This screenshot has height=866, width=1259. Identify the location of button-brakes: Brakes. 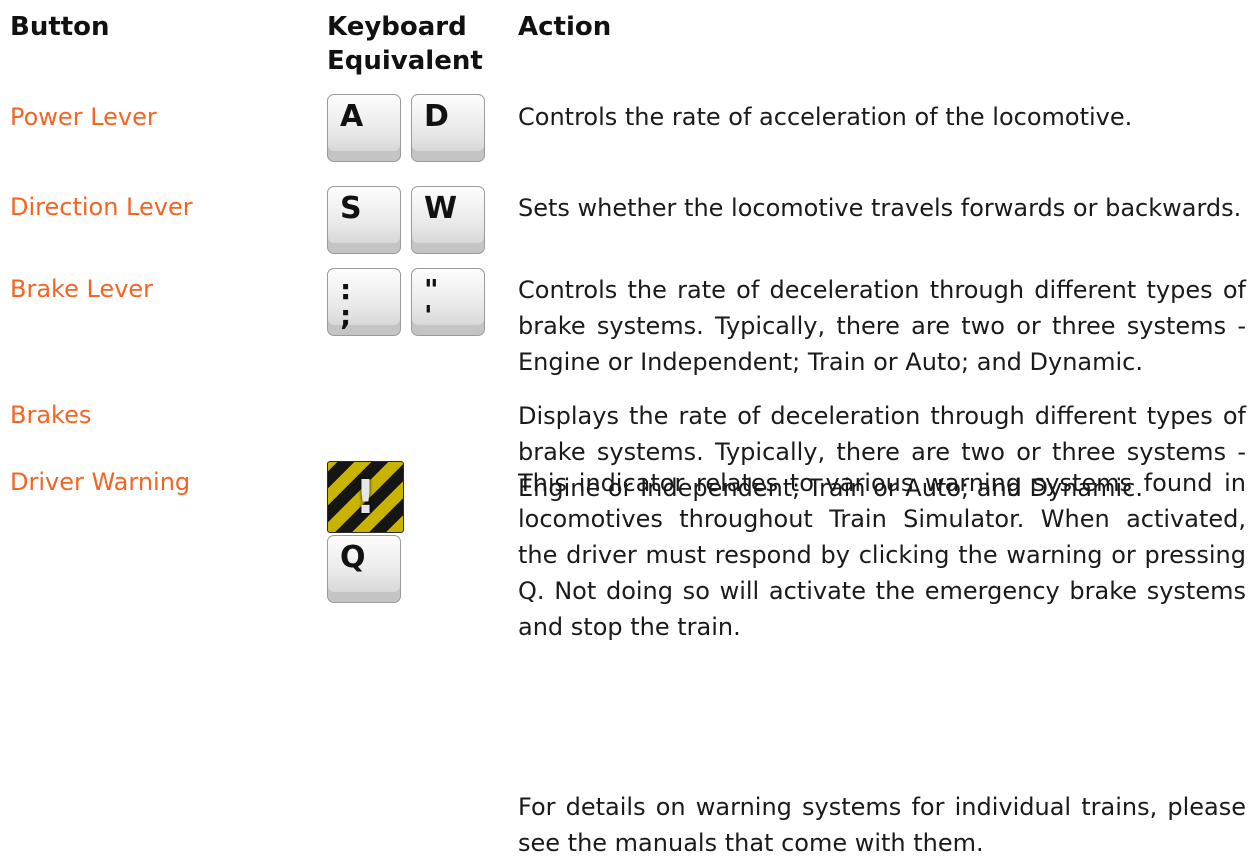
(51, 415).